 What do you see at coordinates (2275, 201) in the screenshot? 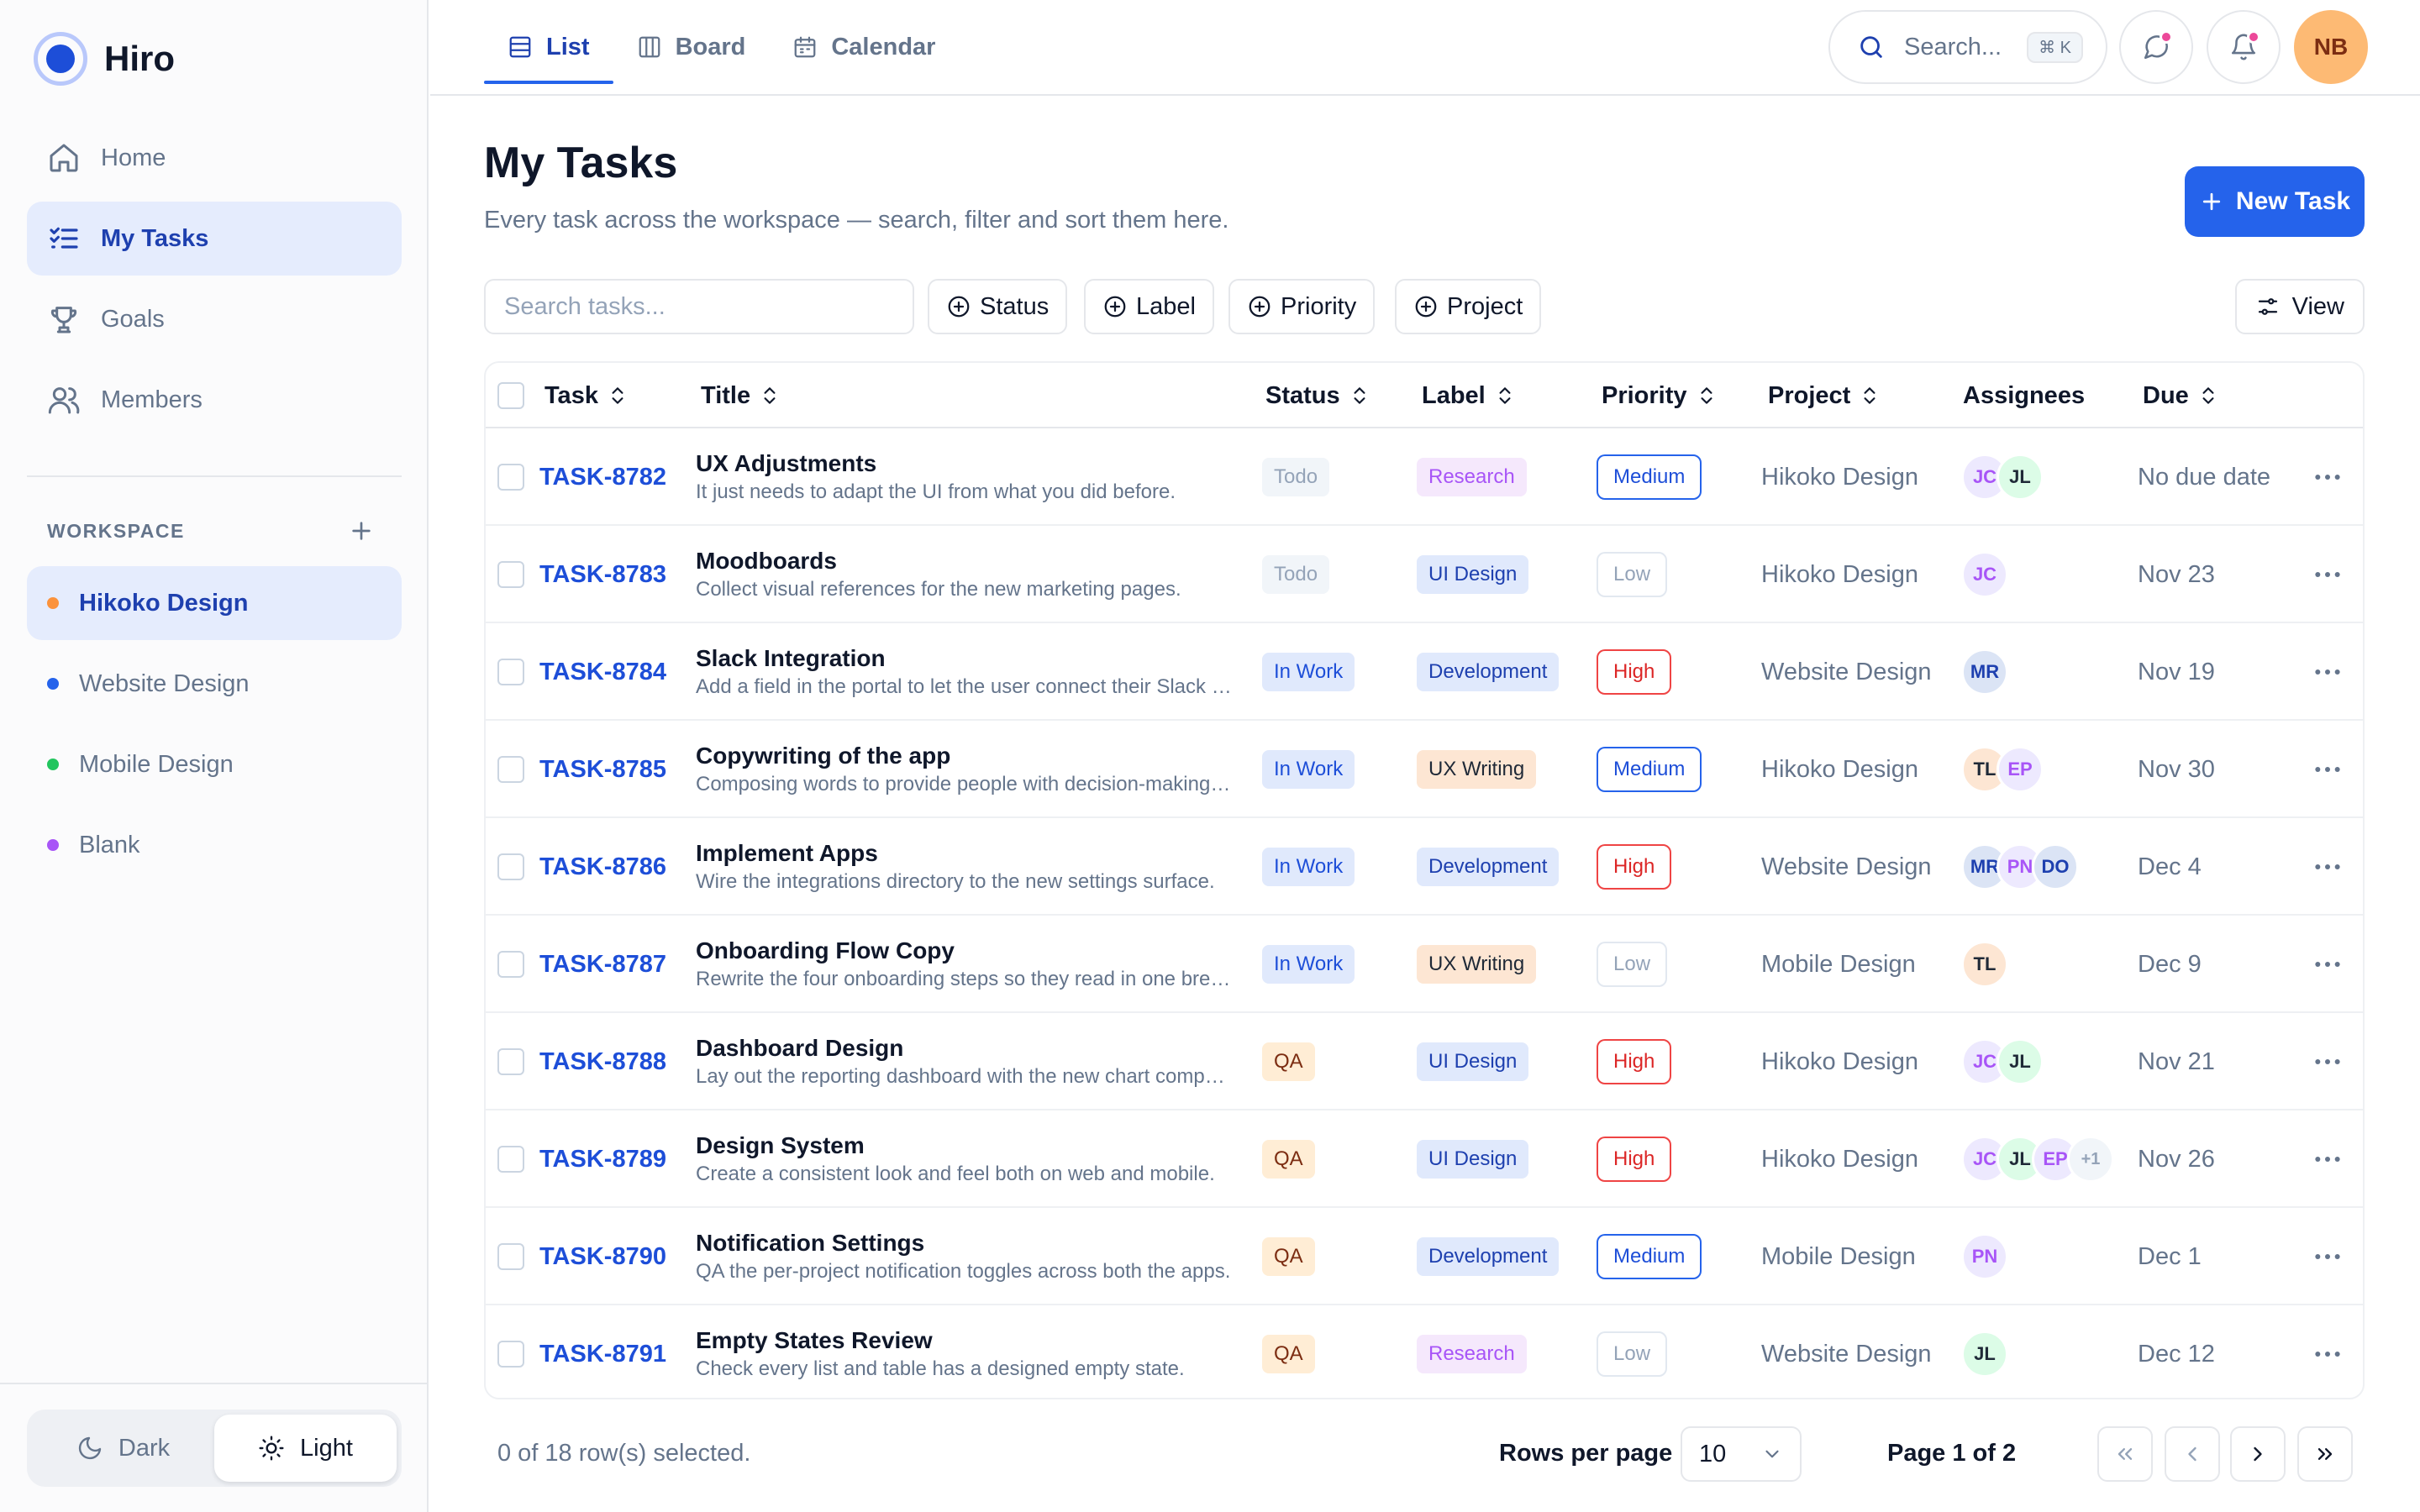
I see `new-task-button: New Task` at bounding box center [2275, 201].